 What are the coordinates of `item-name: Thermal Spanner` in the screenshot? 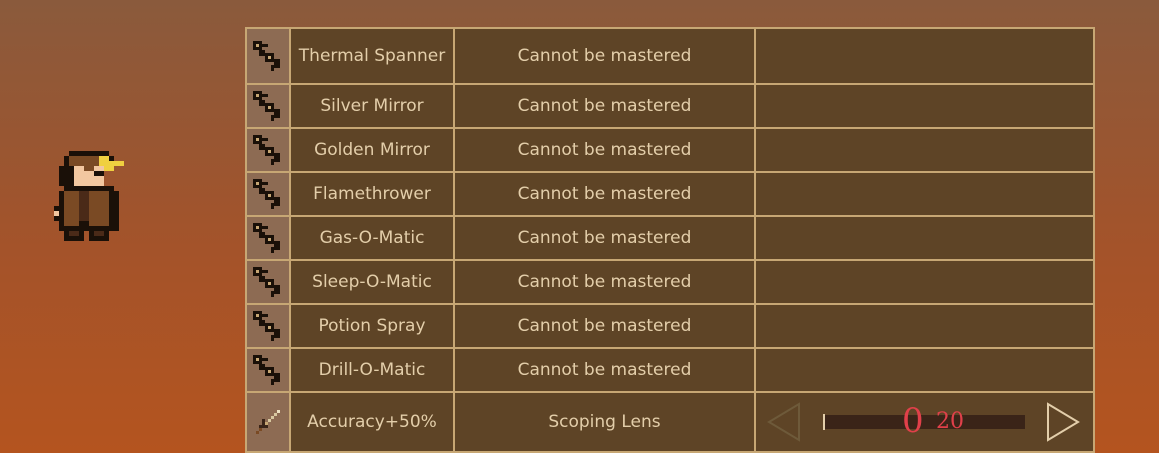 It's located at (372, 56).